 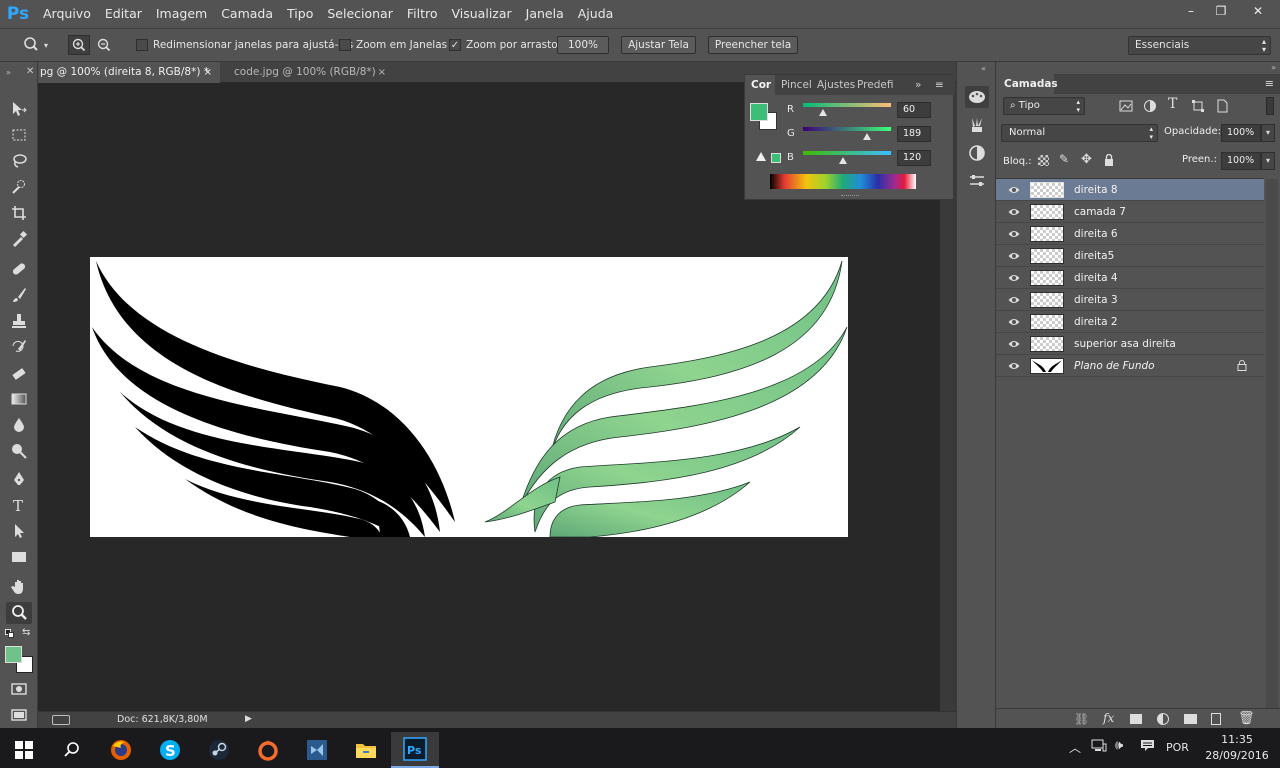 I want to click on menu-arquivo: Arquivo, so click(x=67, y=14).